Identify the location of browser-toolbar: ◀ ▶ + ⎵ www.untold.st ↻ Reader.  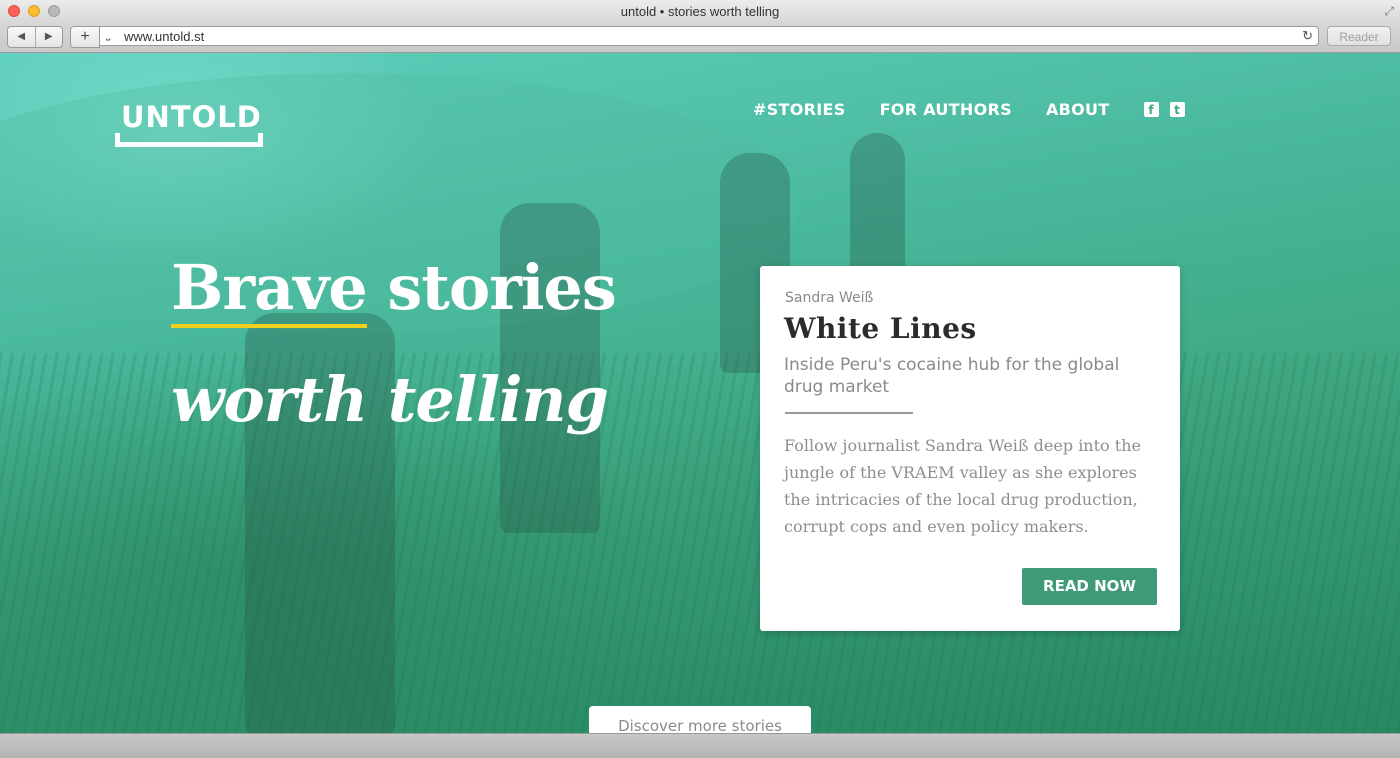
(700, 37).